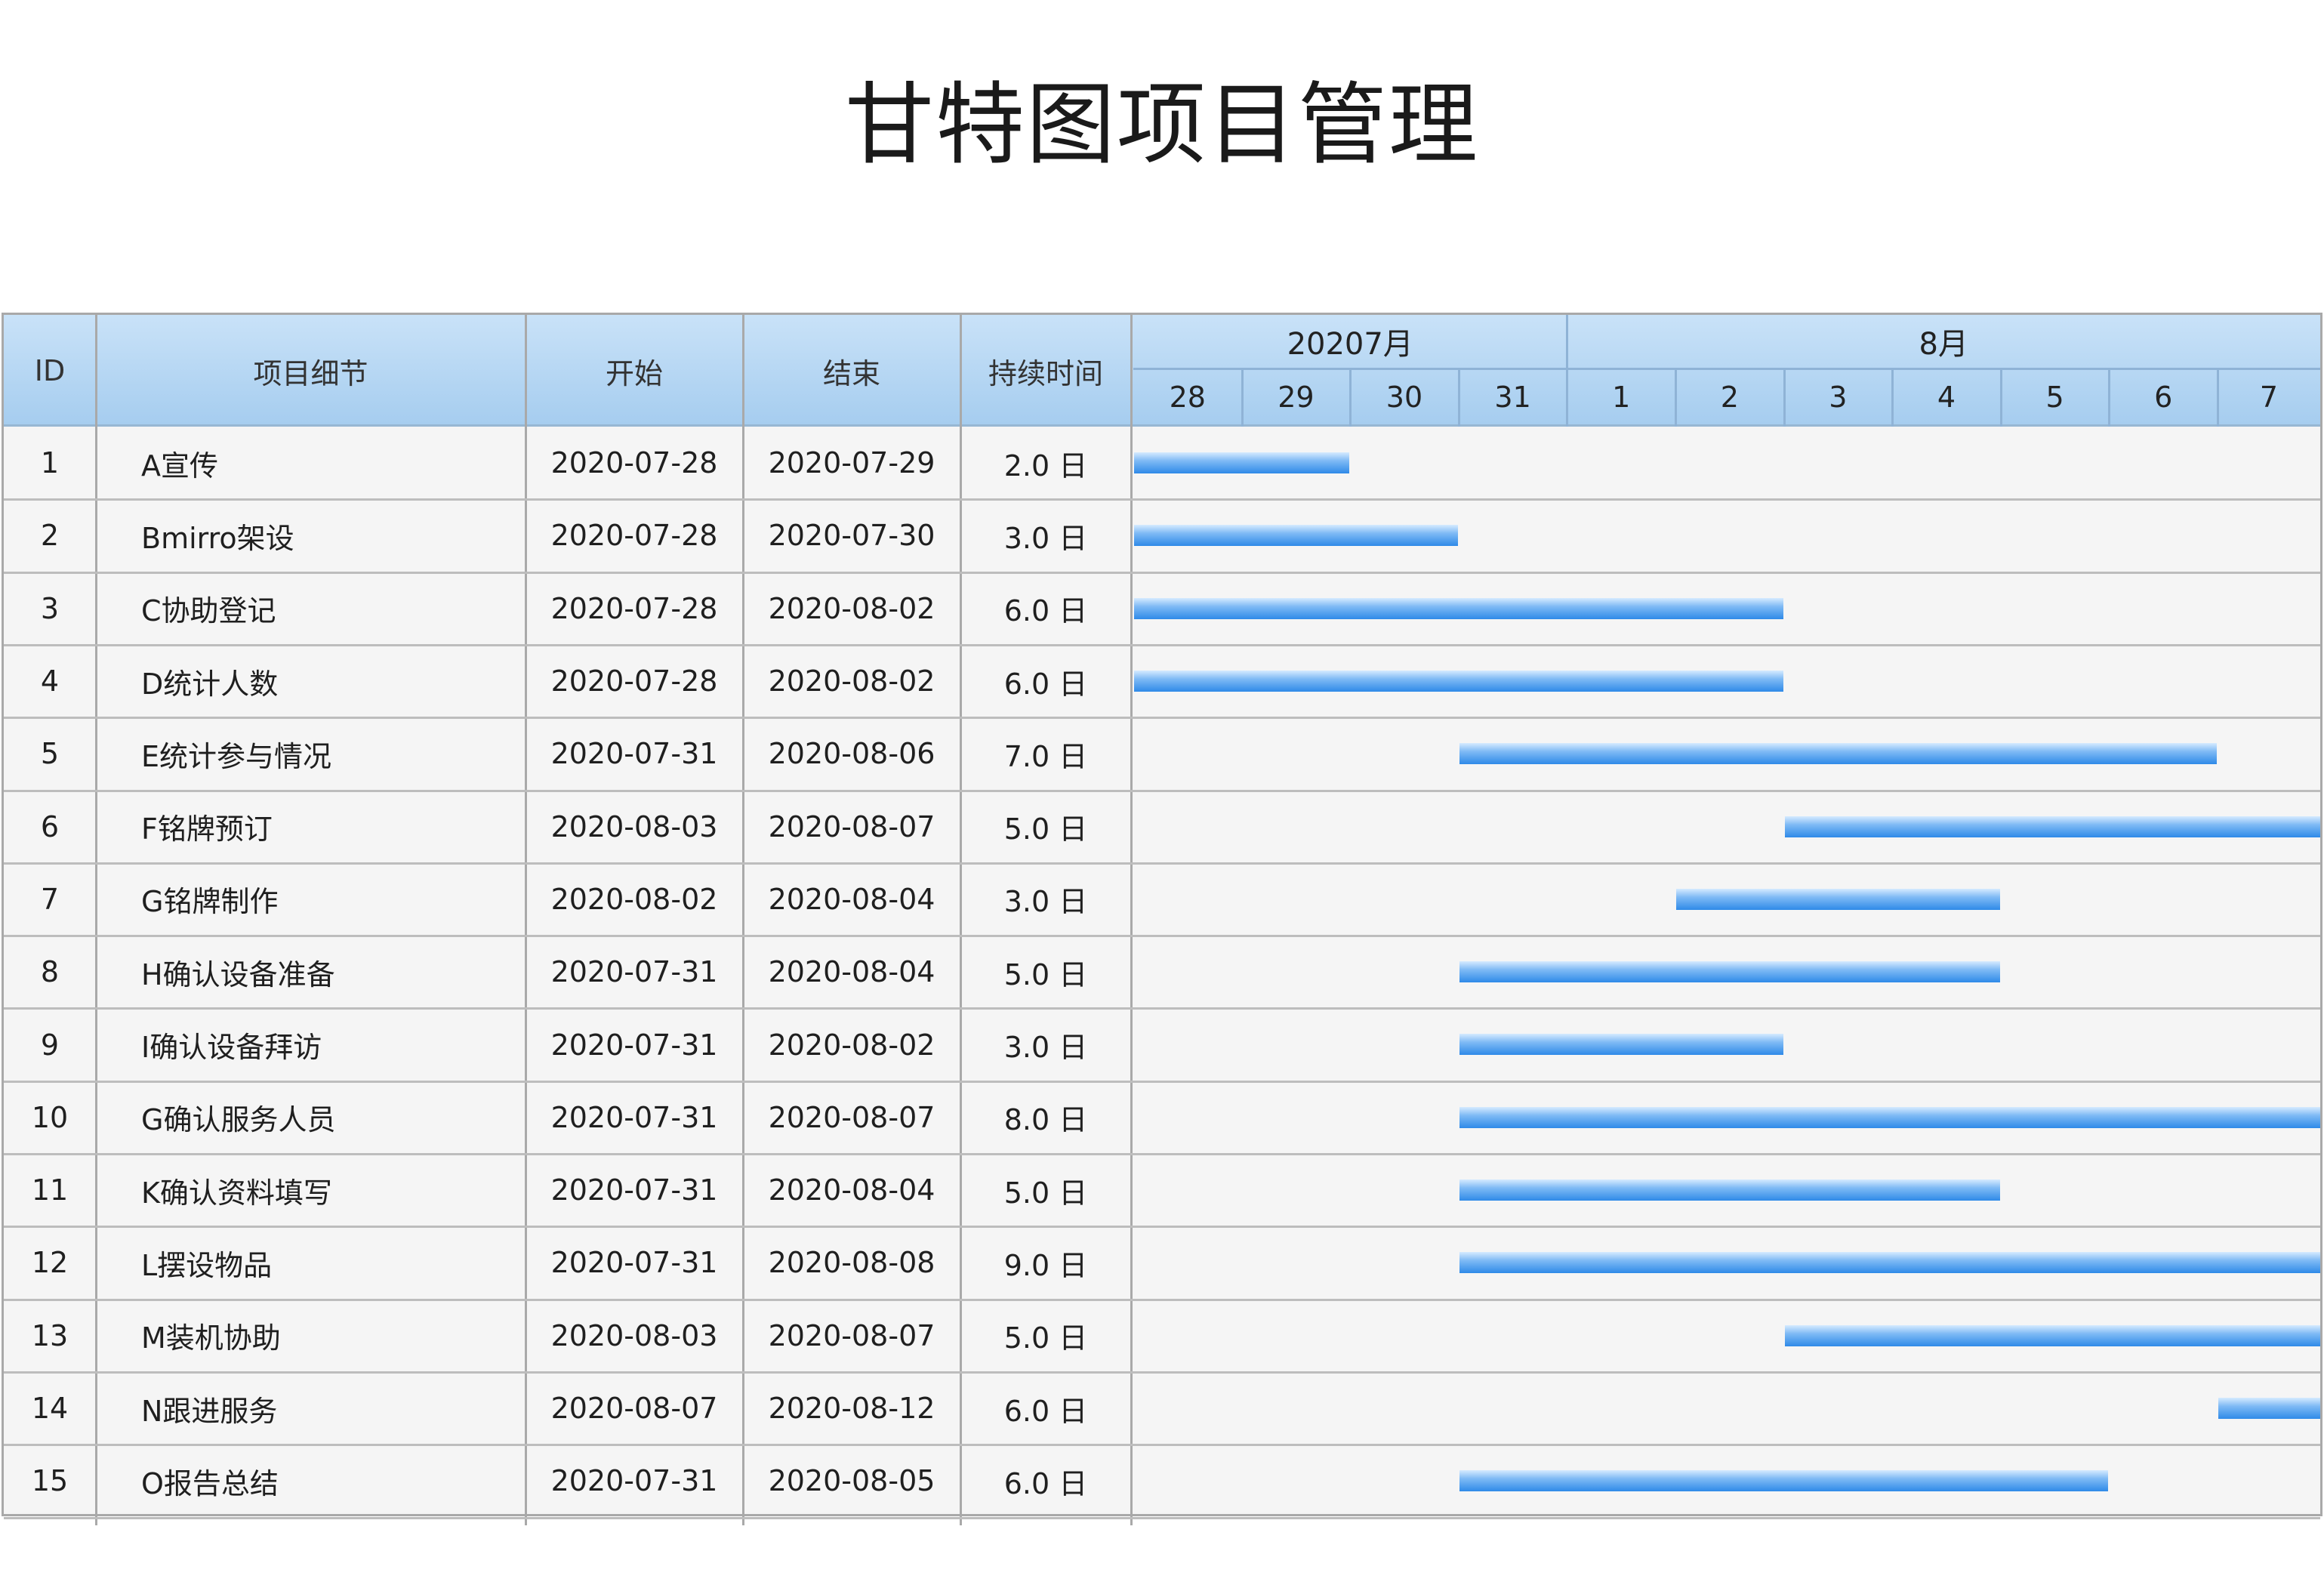 This screenshot has height=1588, width=2324. I want to click on day-header: 5, so click(2054, 397).